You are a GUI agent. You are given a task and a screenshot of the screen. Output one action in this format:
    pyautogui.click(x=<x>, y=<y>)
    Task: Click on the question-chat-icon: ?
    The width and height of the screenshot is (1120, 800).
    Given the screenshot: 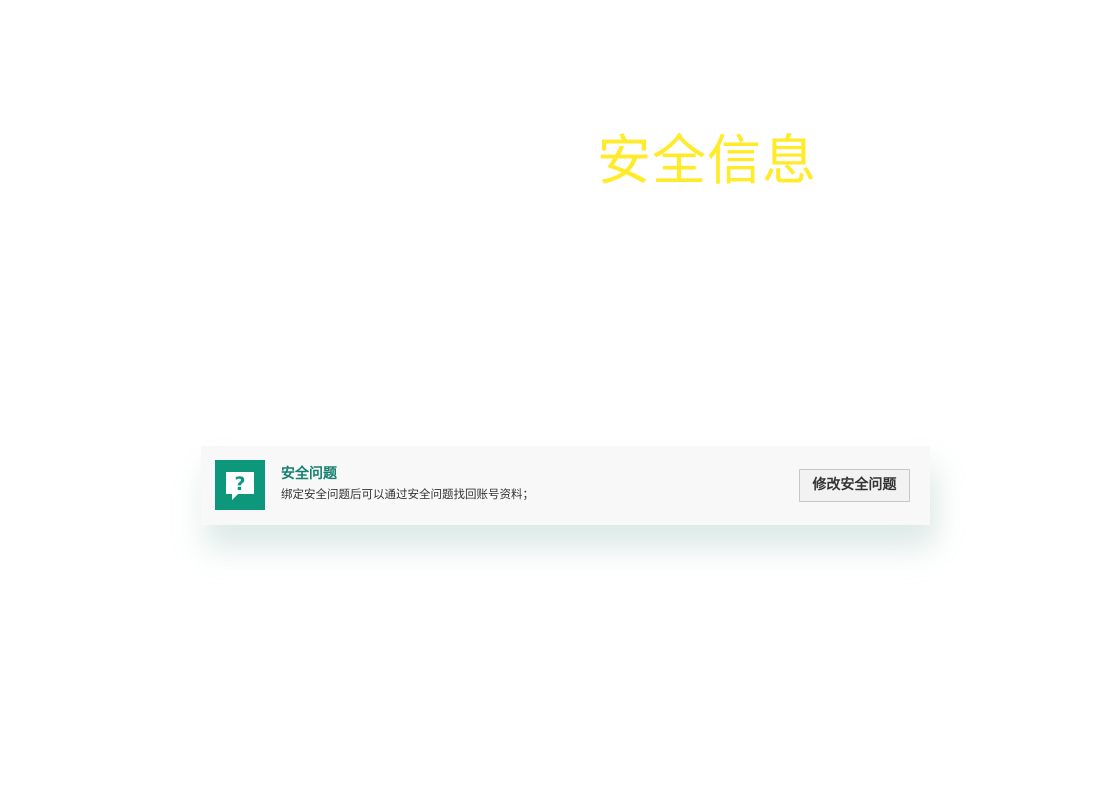 What is the action you would take?
    pyautogui.click(x=240, y=485)
    